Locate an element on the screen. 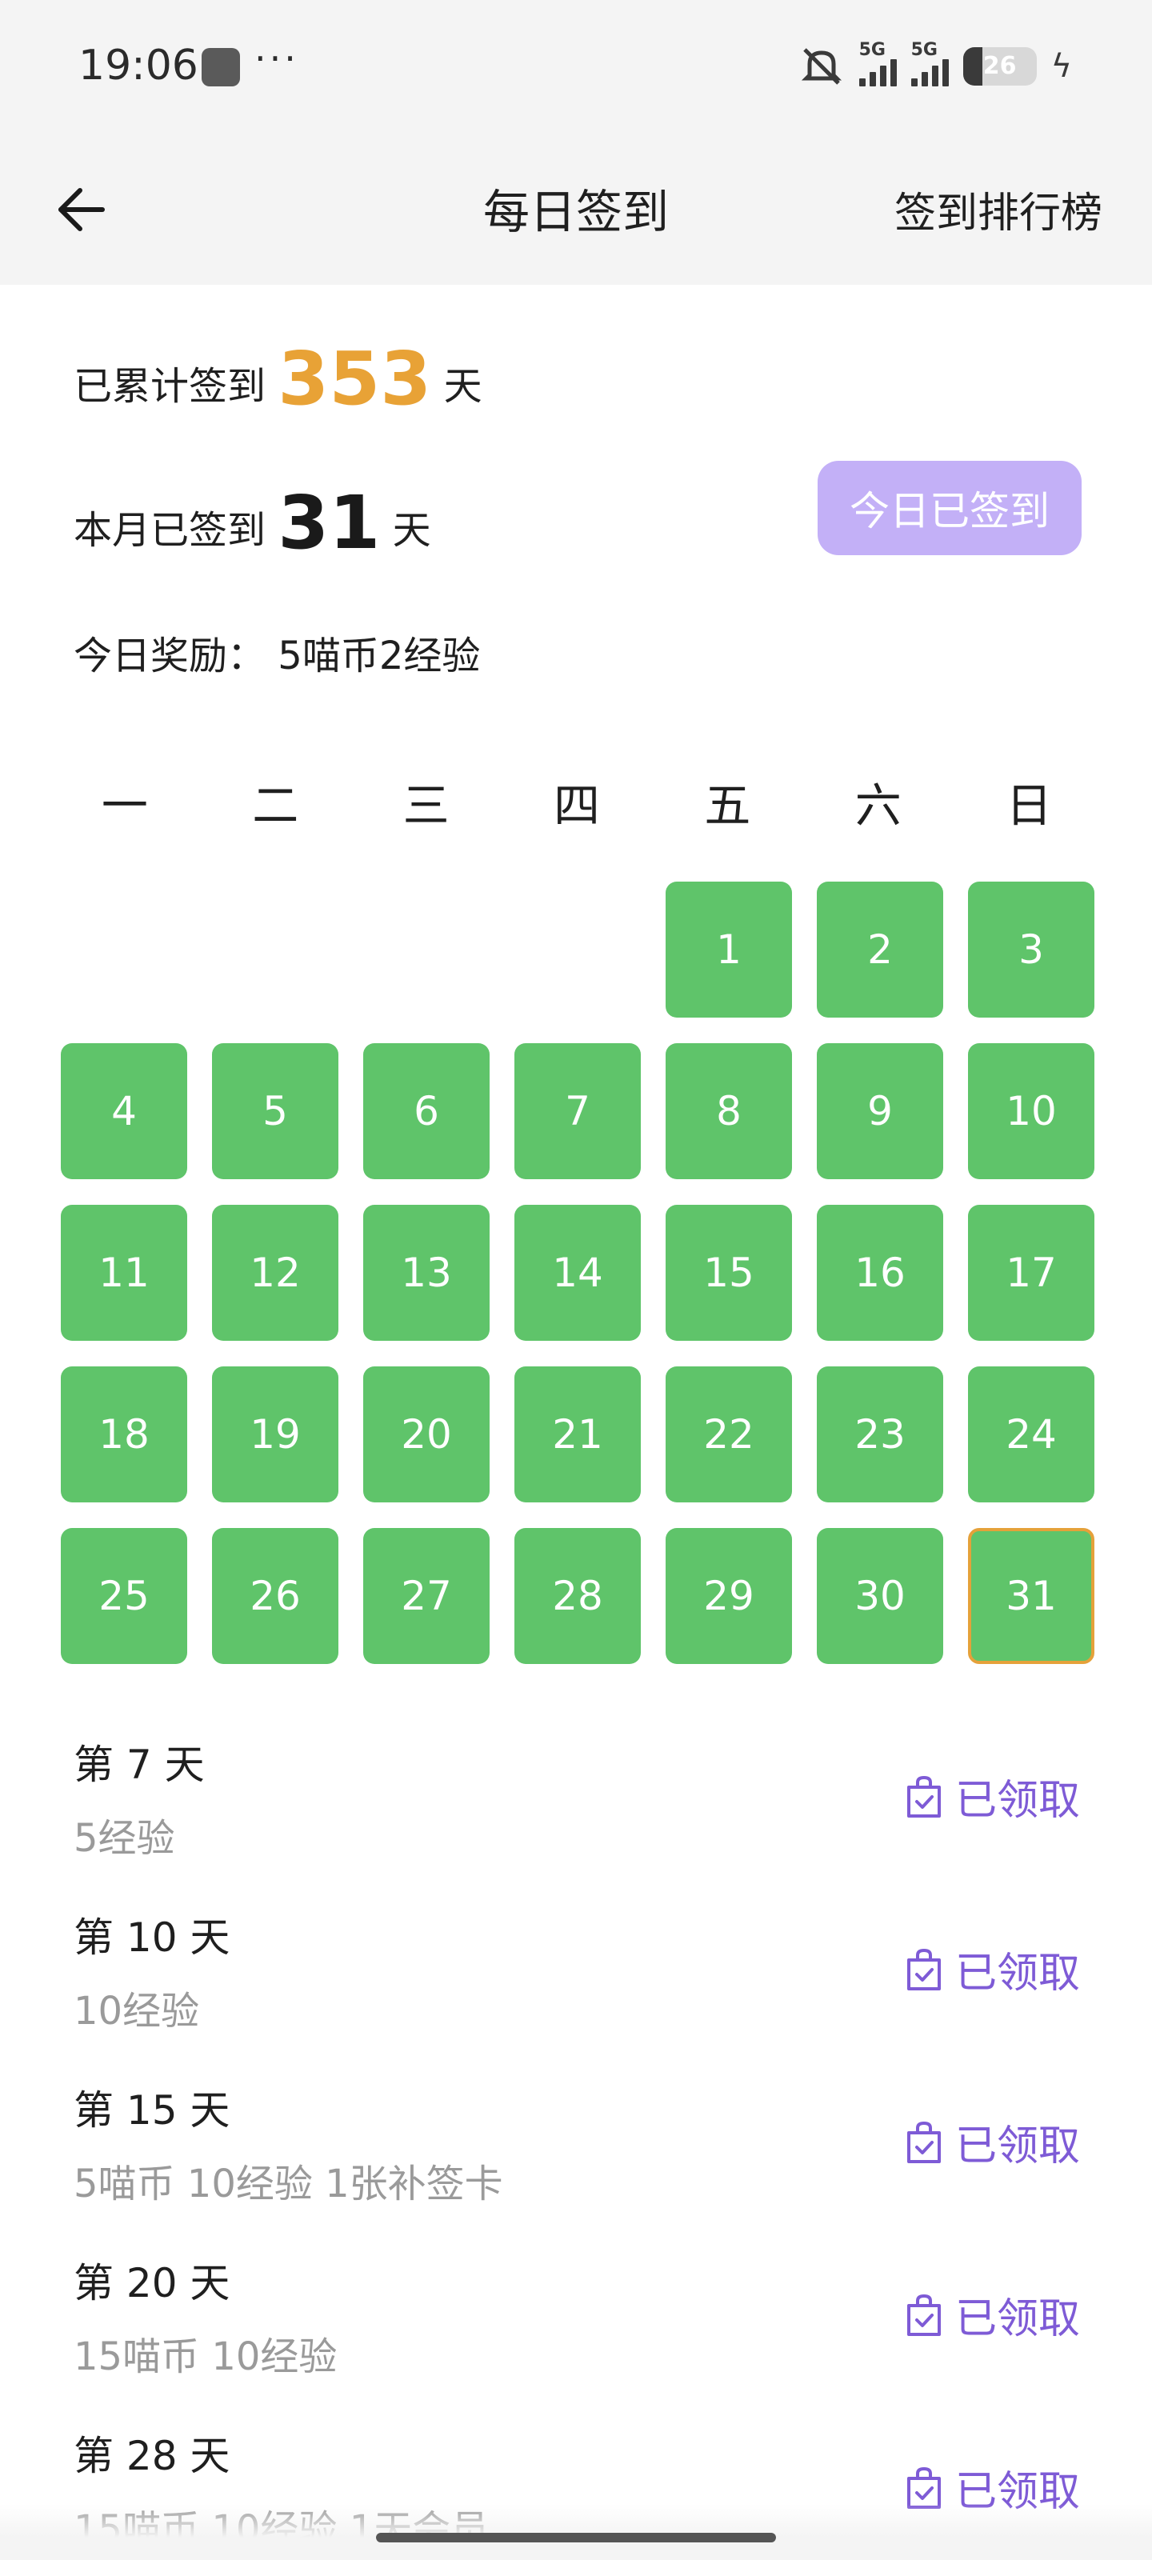  calendar-day-22: 22 is located at coordinates (729, 1434).